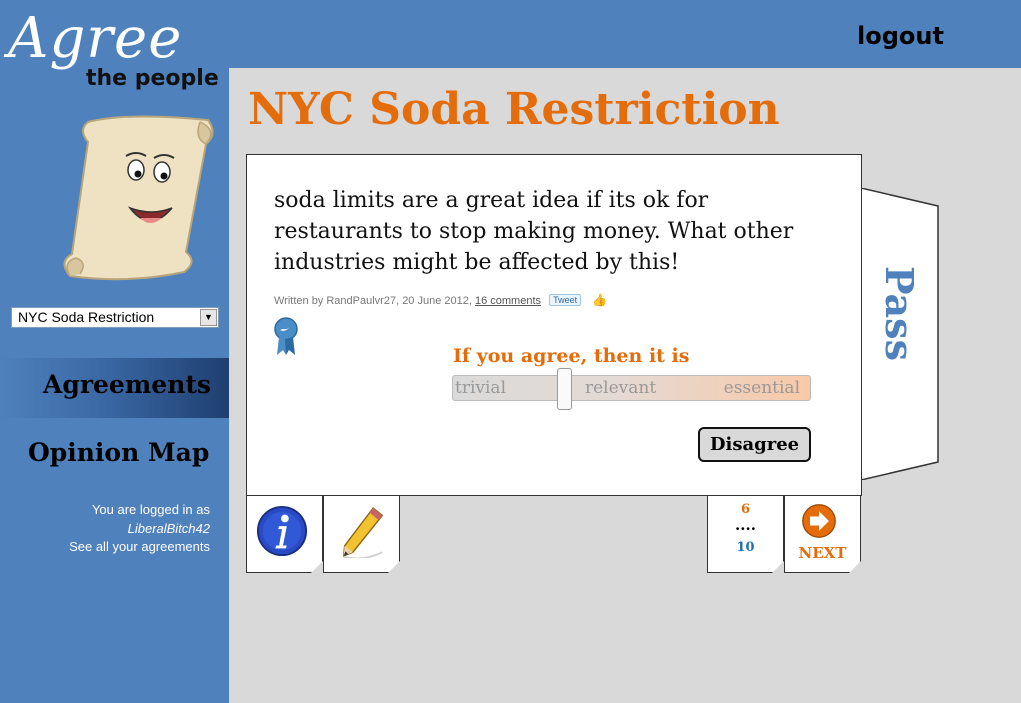 This screenshot has height=703, width=1021. Describe the element at coordinates (745, 509) in the screenshot. I see `counter-current: 6` at that location.